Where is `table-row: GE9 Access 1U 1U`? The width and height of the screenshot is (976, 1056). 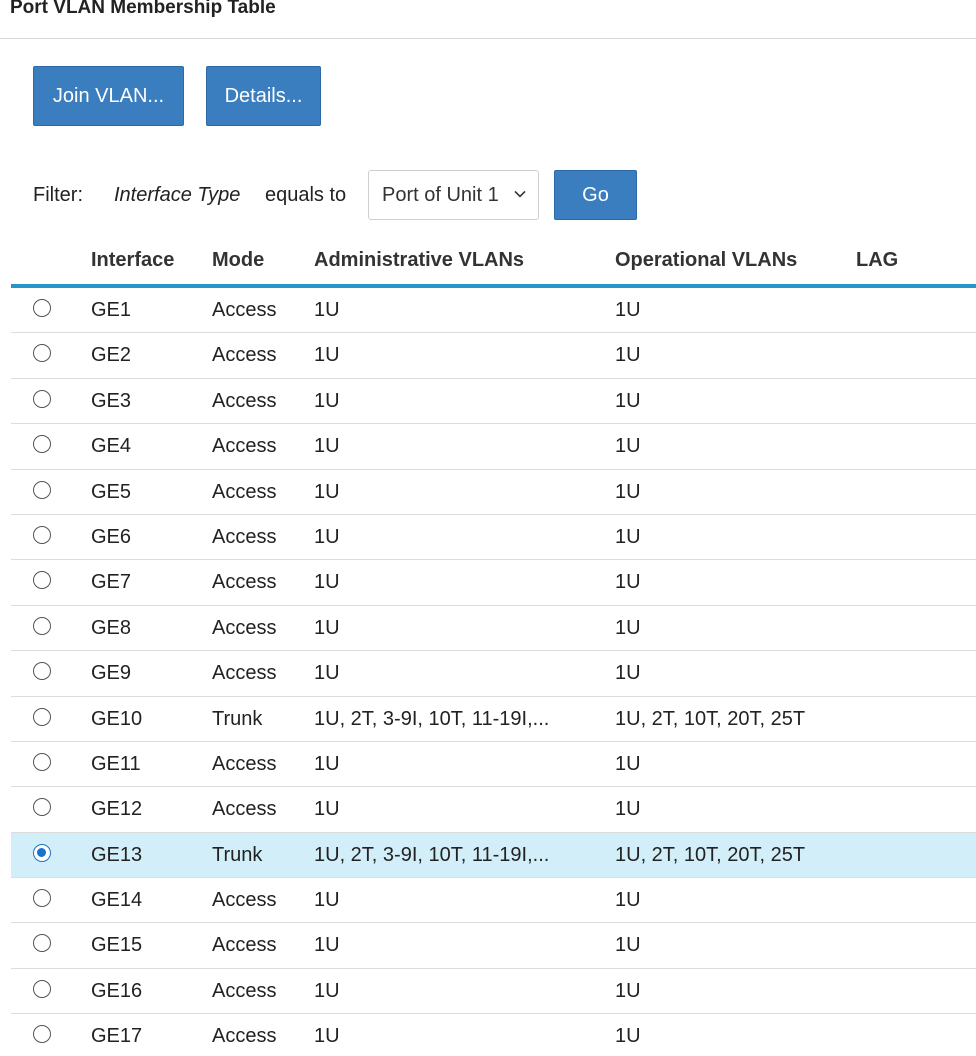 table-row: GE9 Access 1U 1U is located at coordinates (493, 674).